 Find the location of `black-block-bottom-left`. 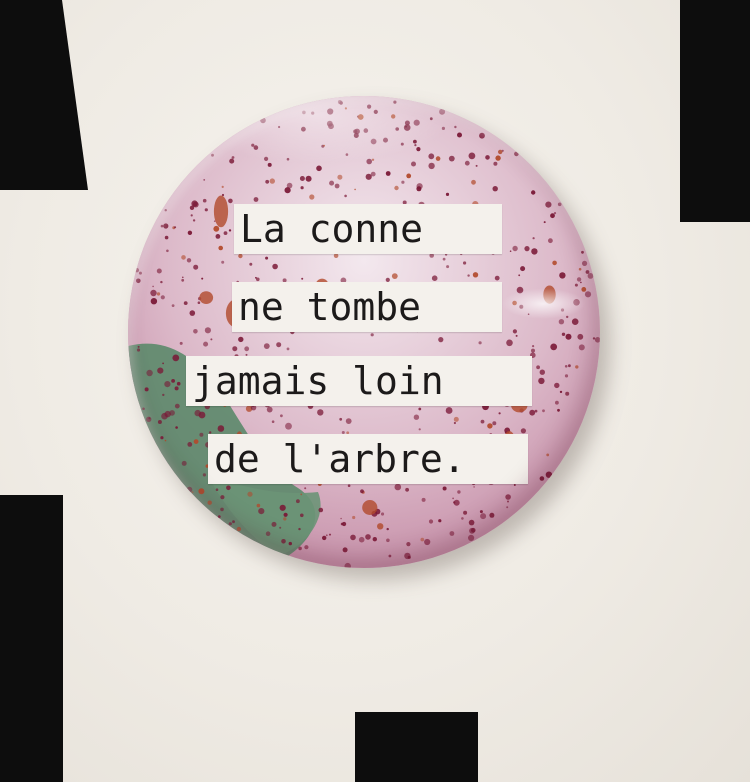

black-block-bottom-left is located at coordinates (31, 638).